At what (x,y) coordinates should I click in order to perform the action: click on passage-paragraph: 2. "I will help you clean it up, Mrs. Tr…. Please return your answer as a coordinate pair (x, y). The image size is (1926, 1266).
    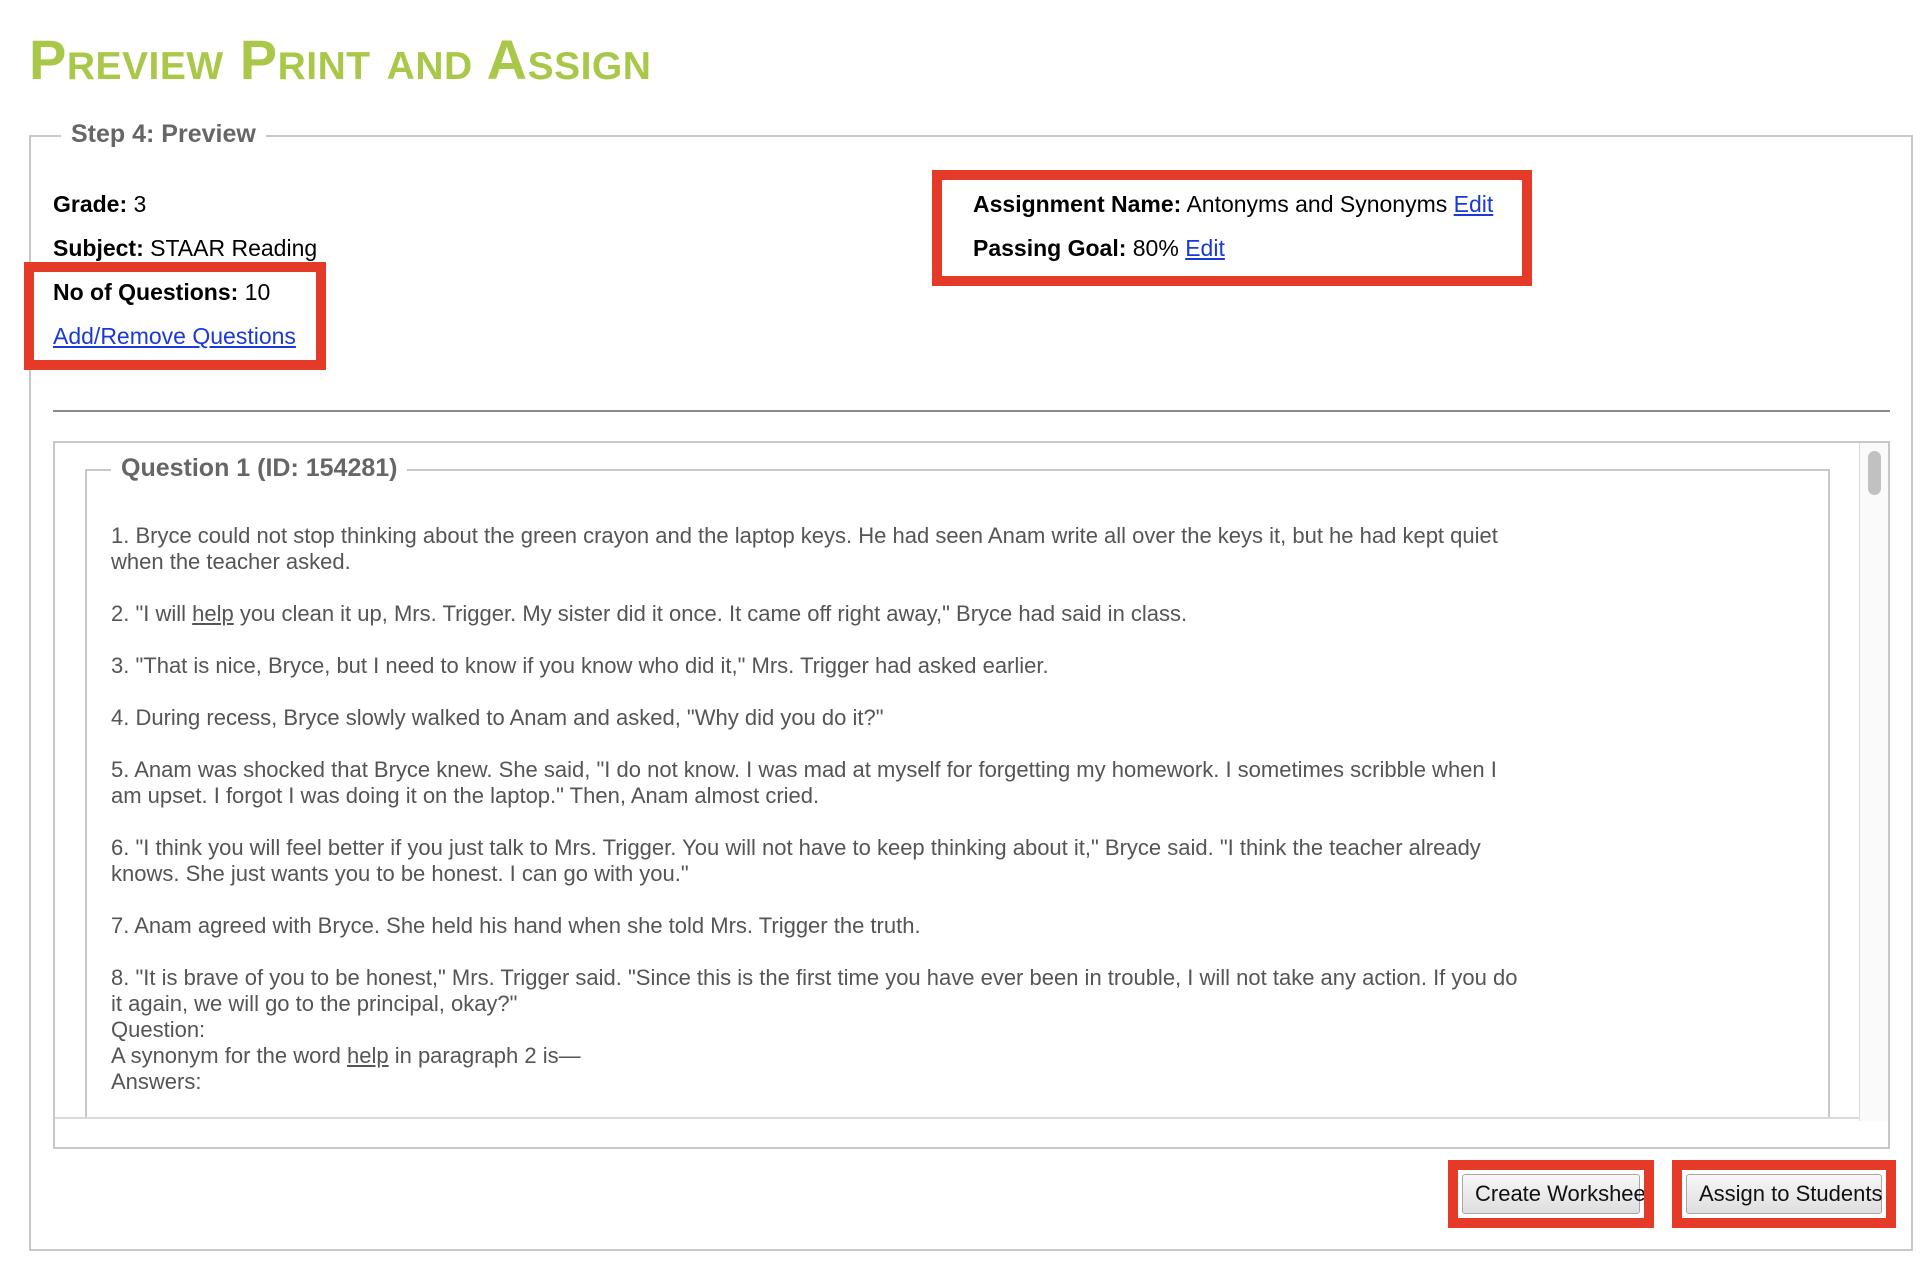
    Looking at the image, I should click on (649, 613).